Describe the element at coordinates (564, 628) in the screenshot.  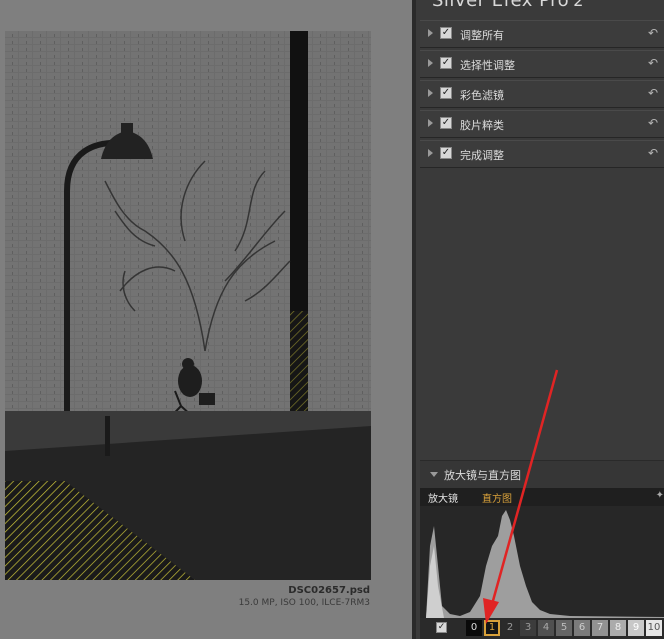
I see `zone-5: 5` at that location.